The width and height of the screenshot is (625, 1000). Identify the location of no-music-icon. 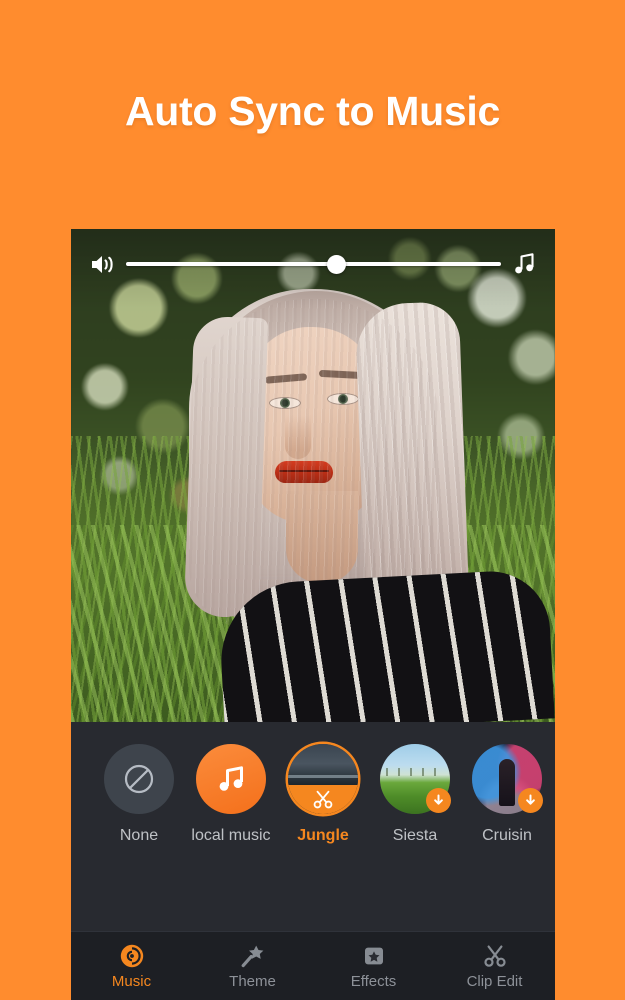
(139, 779).